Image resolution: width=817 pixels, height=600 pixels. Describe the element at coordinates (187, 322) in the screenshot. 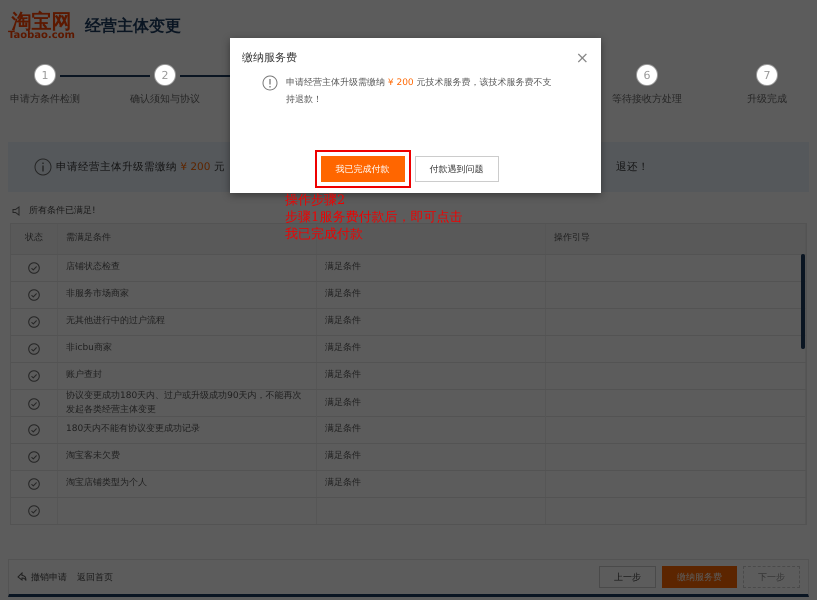

I see `table-cell: 无其他进行中的过户流程` at that location.